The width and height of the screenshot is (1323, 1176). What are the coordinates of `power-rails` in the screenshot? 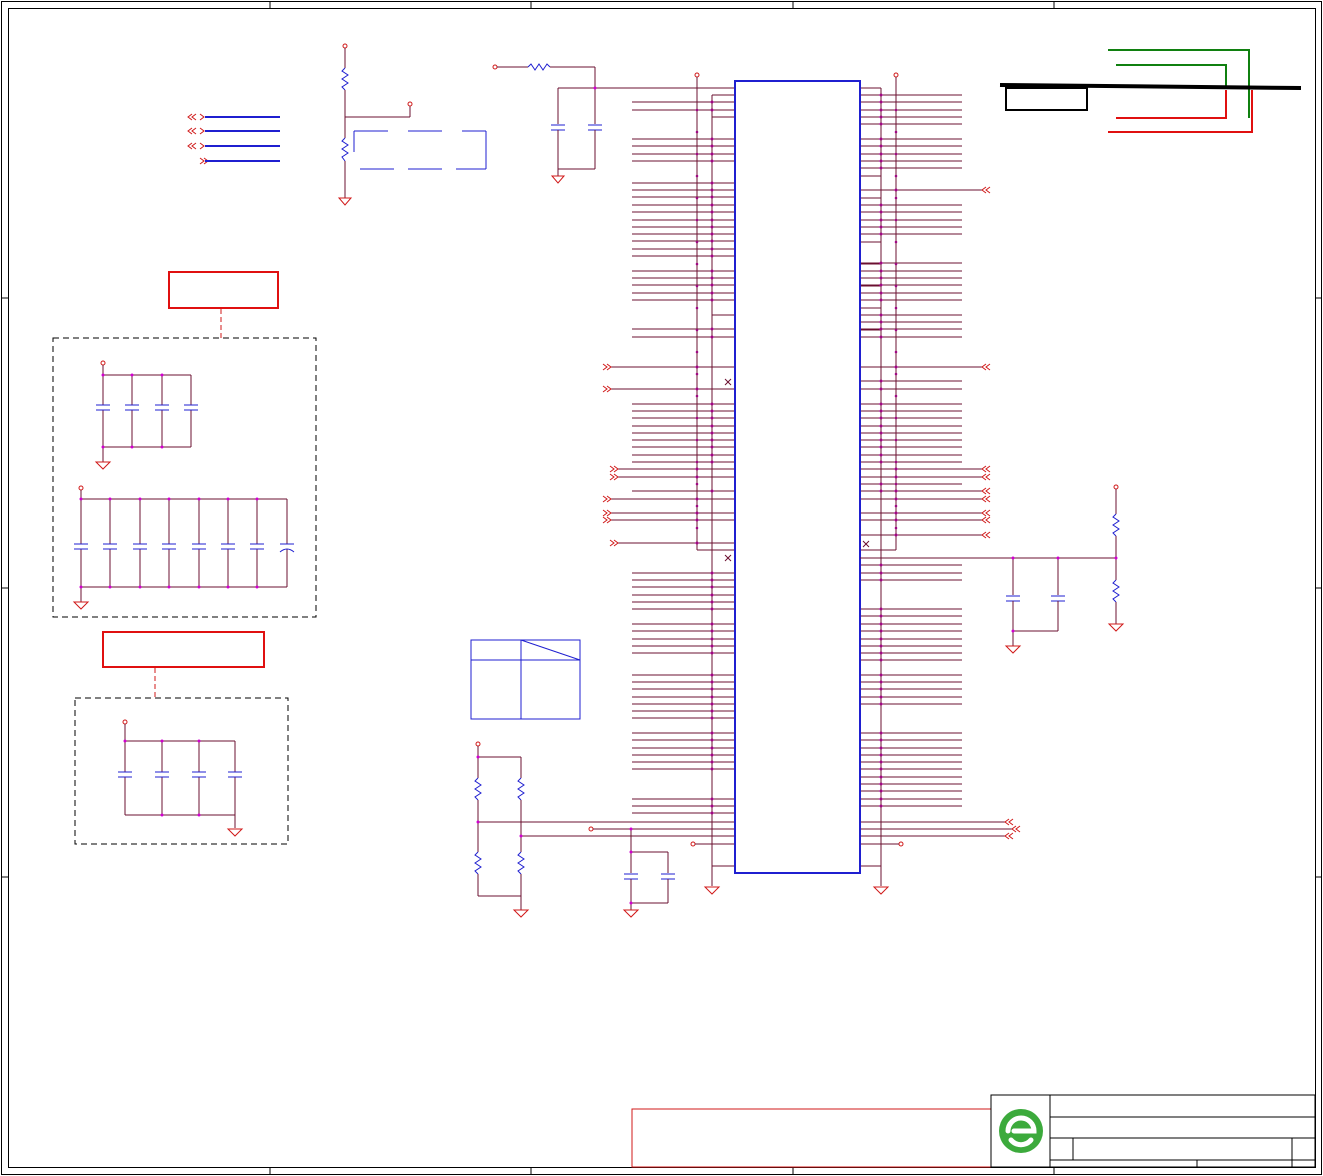 It's located at (797, 479).